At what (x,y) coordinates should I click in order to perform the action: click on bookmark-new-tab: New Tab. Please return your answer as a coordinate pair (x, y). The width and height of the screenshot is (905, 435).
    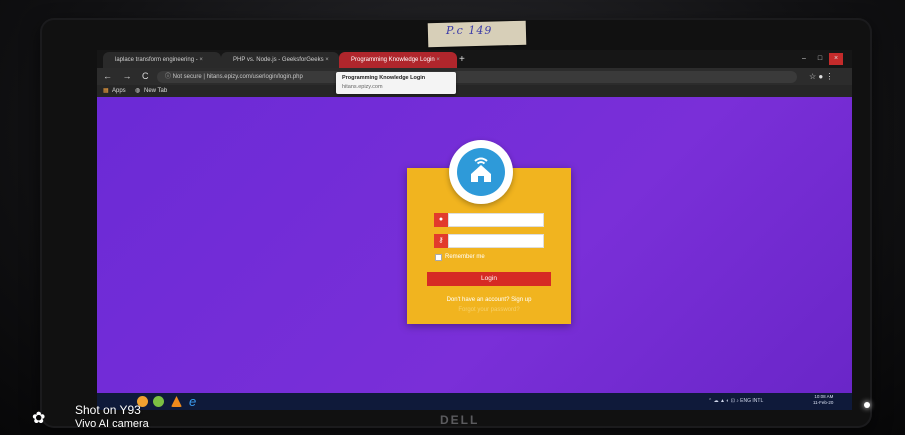
    Looking at the image, I should click on (155, 91).